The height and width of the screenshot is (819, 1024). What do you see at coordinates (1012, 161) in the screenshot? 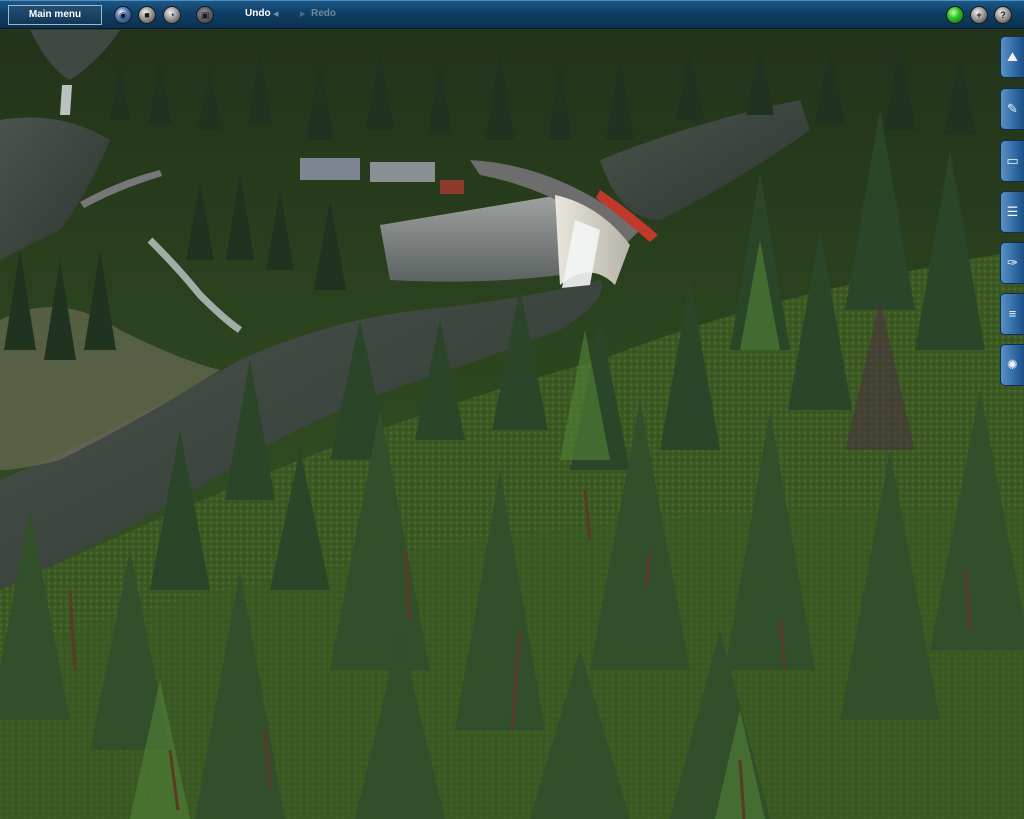
I see `objects-tool-icon: ▭` at bounding box center [1012, 161].